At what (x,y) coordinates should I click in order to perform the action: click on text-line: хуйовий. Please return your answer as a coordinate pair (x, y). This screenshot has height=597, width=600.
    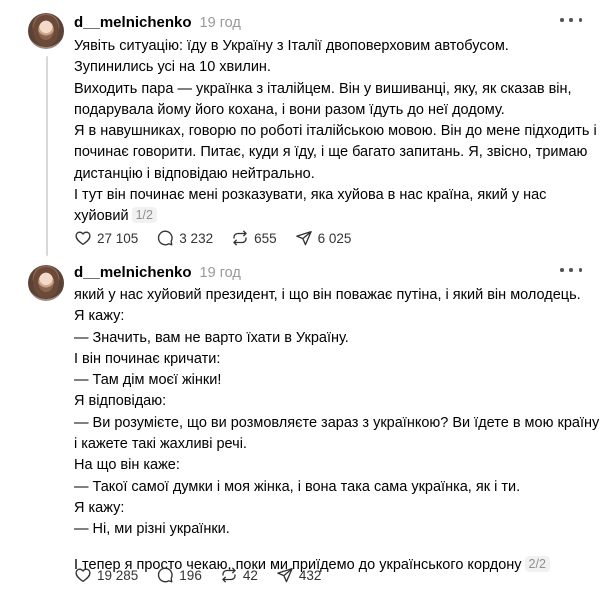
    Looking at the image, I should click on (101, 216).